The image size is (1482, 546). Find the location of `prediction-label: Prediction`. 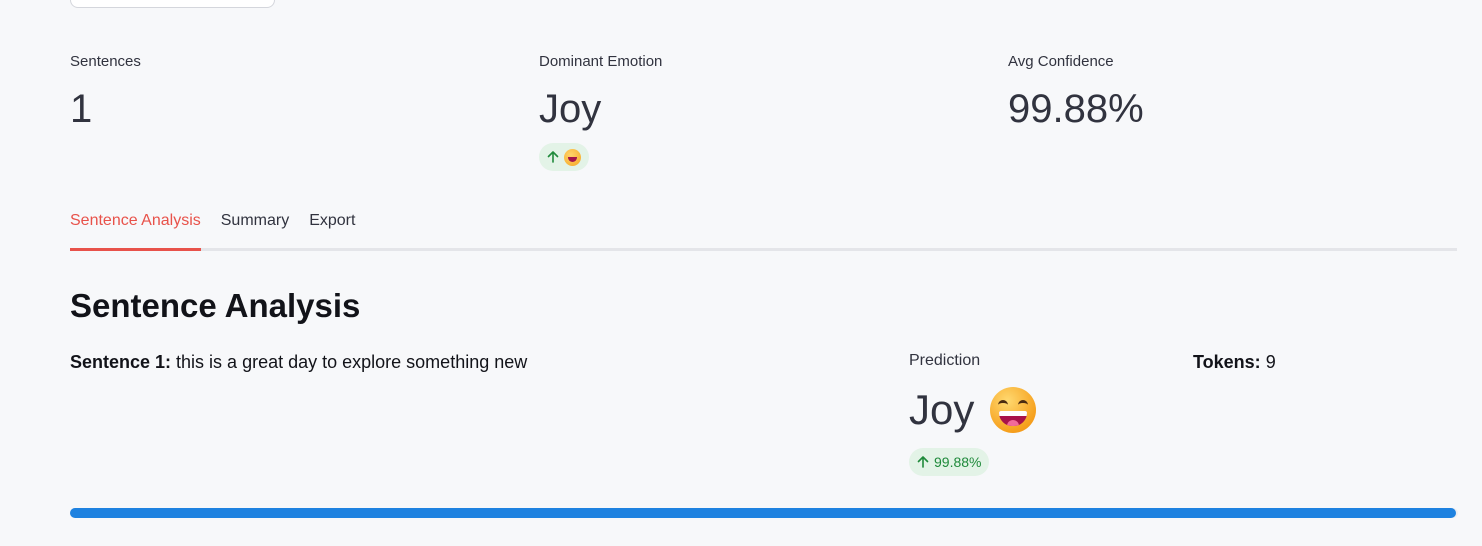

prediction-label: Prediction is located at coordinates (945, 360).